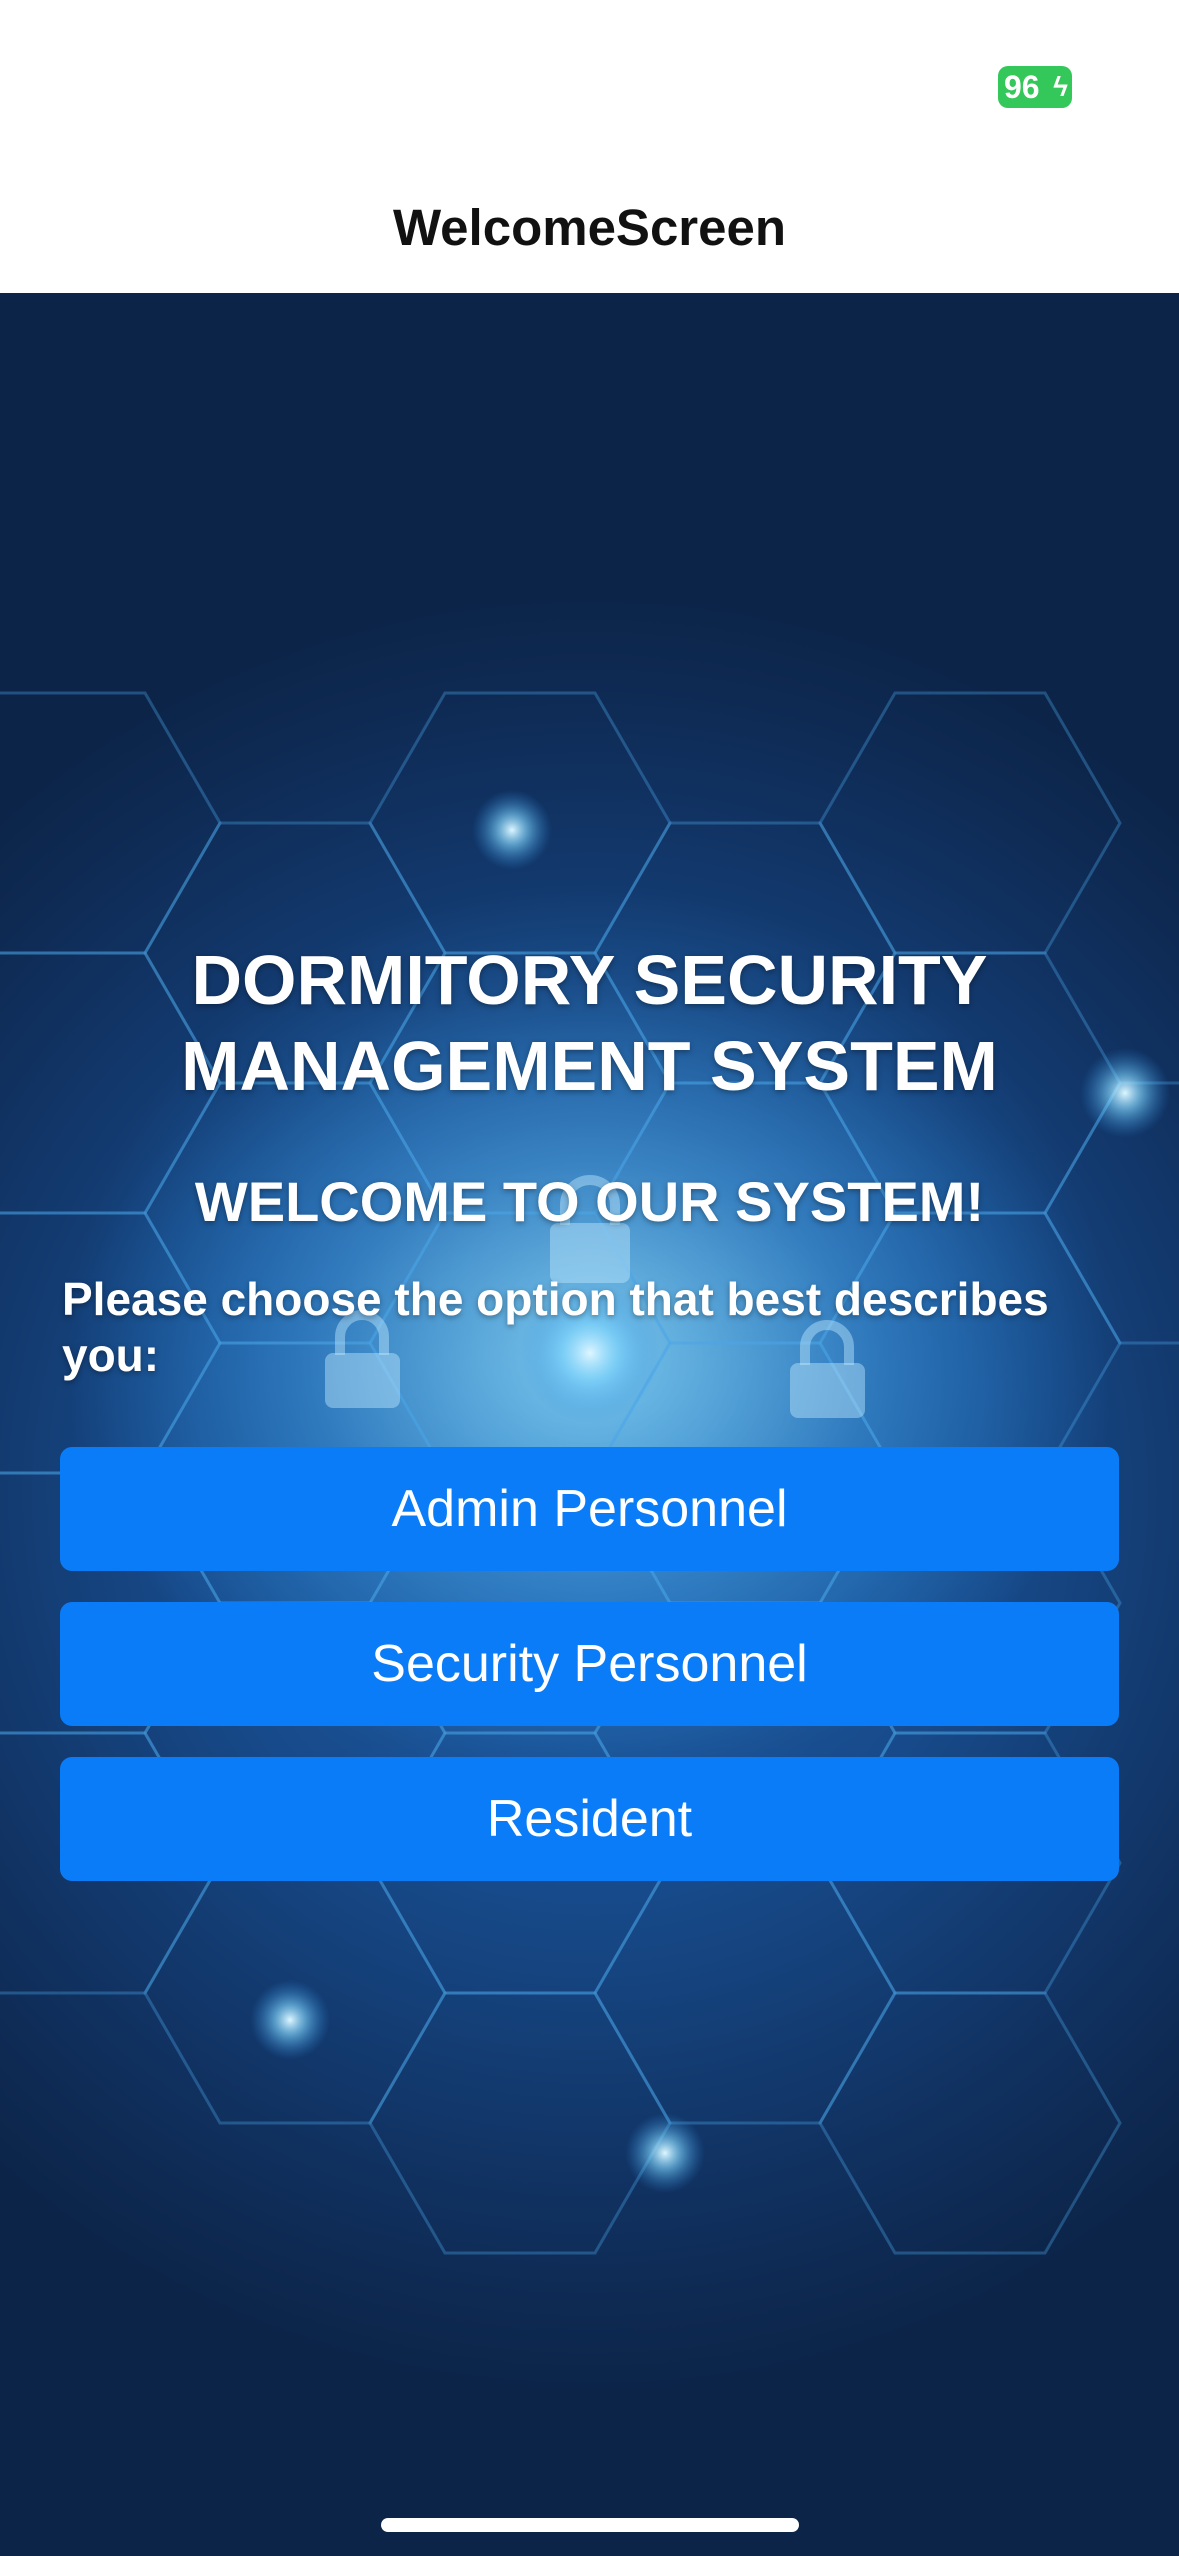 The image size is (1179, 2556). Describe the element at coordinates (589, 75) in the screenshot. I see `status-bar: 96 ϟ` at that location.